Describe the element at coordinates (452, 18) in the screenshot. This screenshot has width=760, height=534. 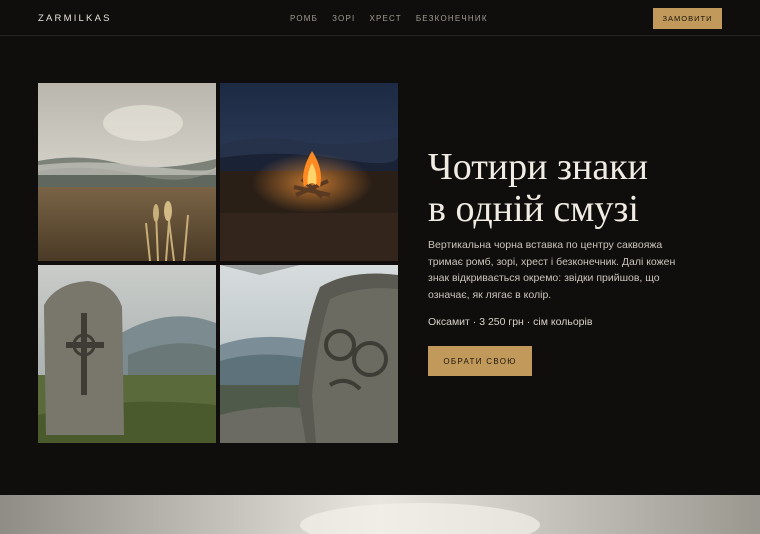
I see `nav-link-bezkonechnyk: БЕЗКОНЕЧНИК` at that location.